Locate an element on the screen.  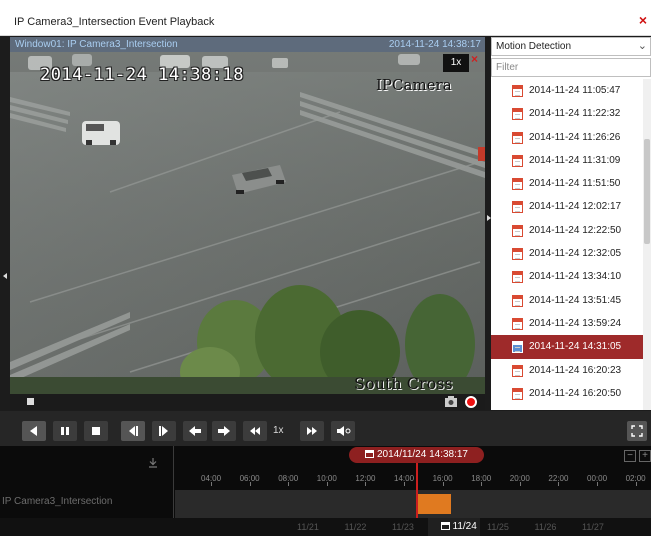
timeline-cursor-time: 2014/11/24 14:38:17 is located at coordinates (416, 455).